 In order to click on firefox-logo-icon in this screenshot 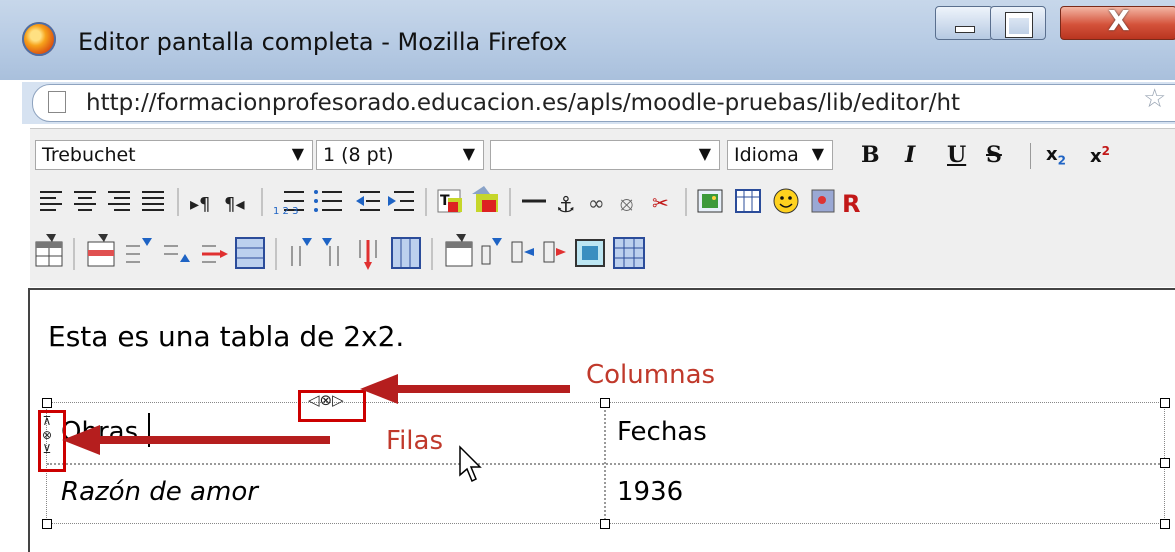, I will do `click(39, 39)`.